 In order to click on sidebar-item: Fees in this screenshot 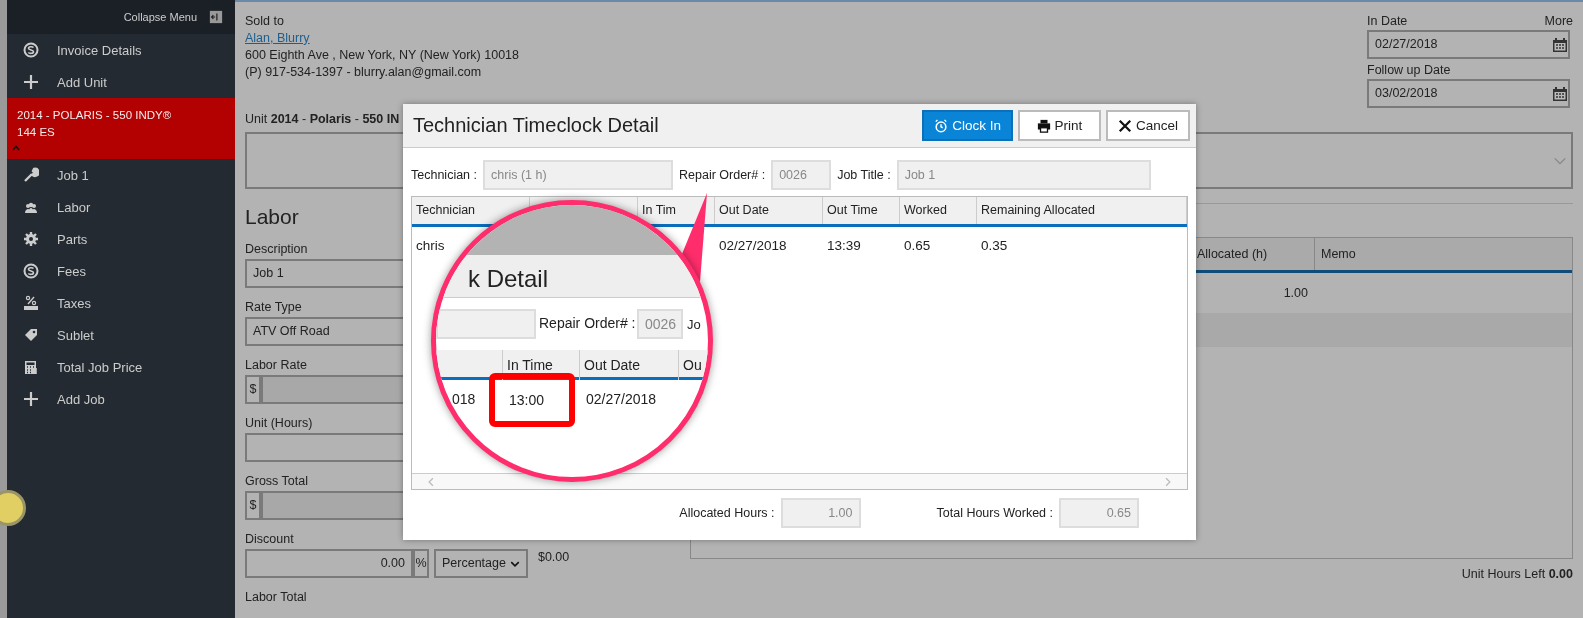, I will do `click(121, 271)`.